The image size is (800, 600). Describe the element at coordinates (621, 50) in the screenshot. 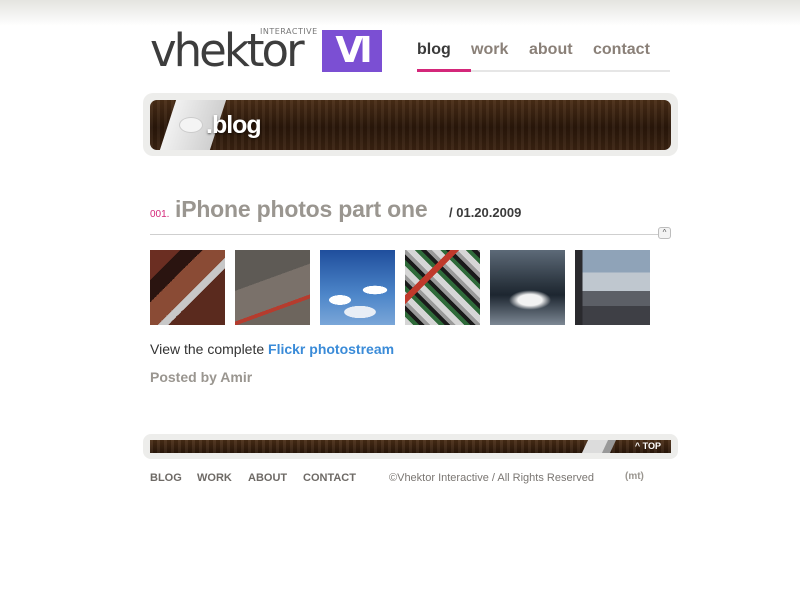

I see `nav-contact: contact` at that location.